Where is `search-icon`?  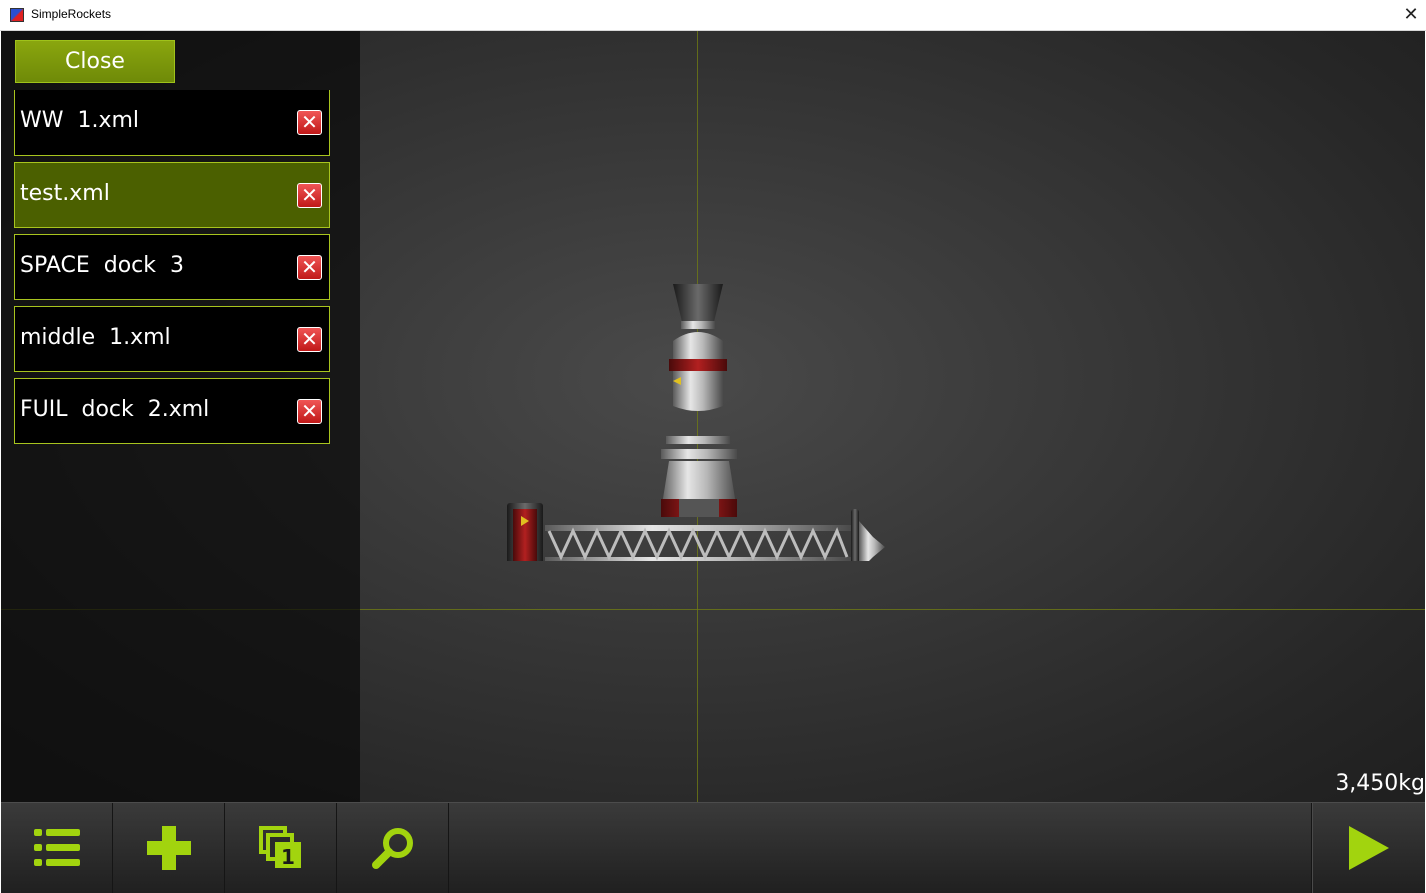
search-icon is located at coordinates (392, 848).